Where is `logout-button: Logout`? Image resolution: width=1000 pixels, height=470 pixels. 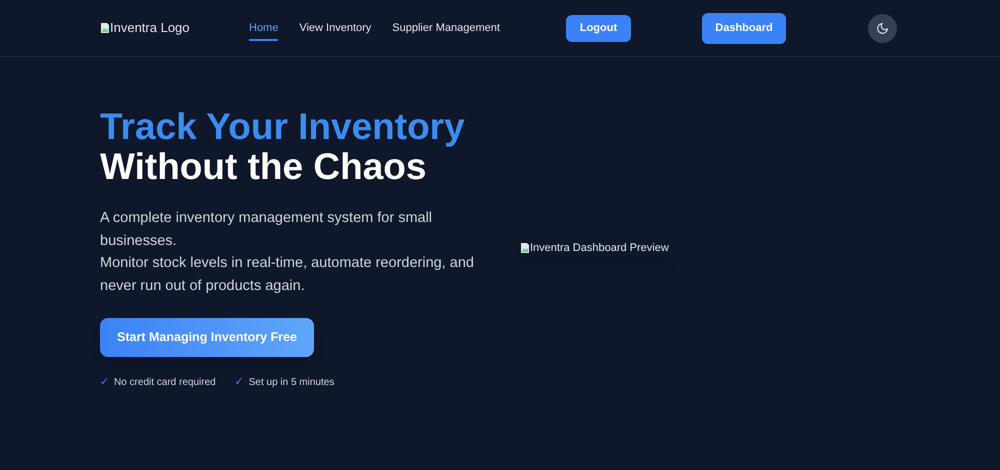
logout-button: Logout is located at coordinates (598, 28).